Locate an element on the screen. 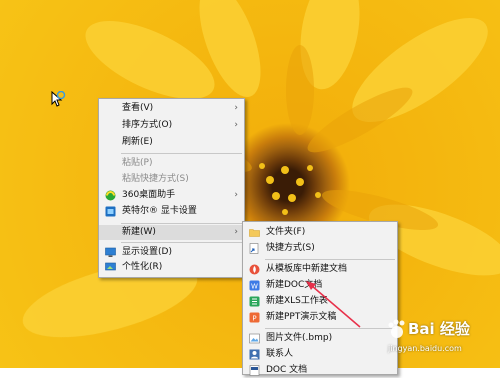 The image size is (500, 378). baidu-jingyan-watermark: Bai 经验 jingyan.baidu.com is located at coordinates (440, 337).